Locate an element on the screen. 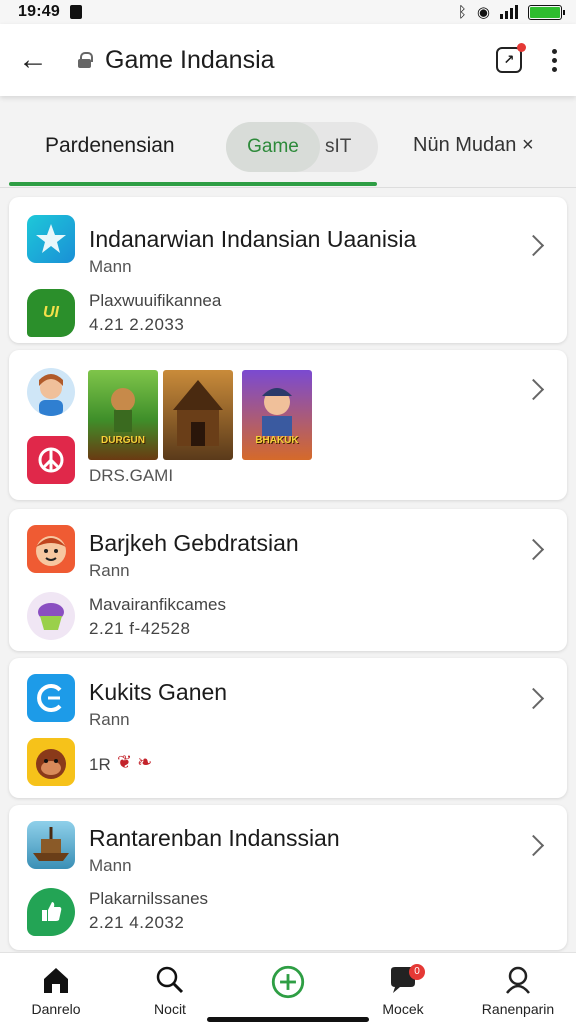  tab-game: Game sIT is located at coordinates (302, 147).